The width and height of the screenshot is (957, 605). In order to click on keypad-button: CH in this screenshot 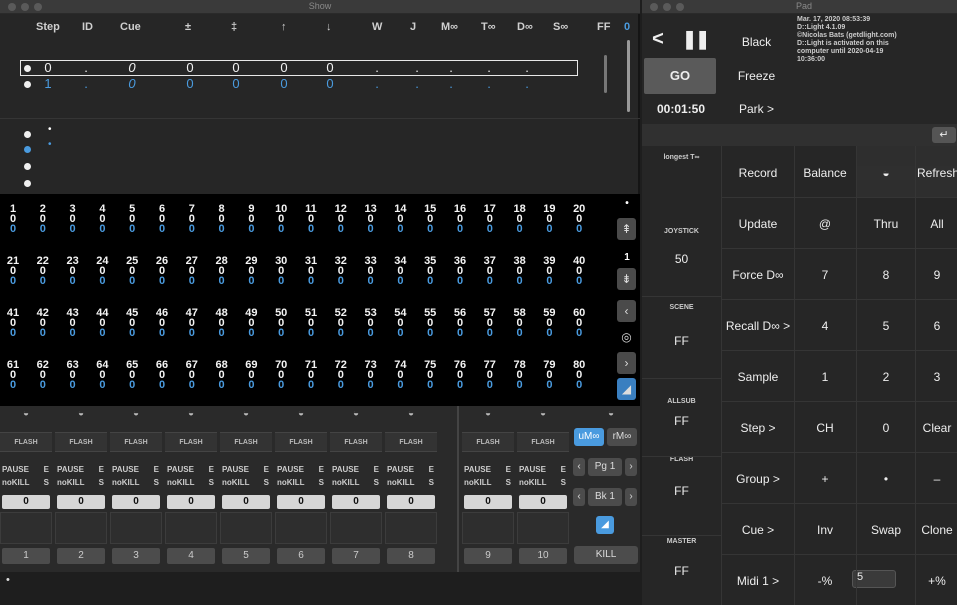, I will do `click(825, 428)`.